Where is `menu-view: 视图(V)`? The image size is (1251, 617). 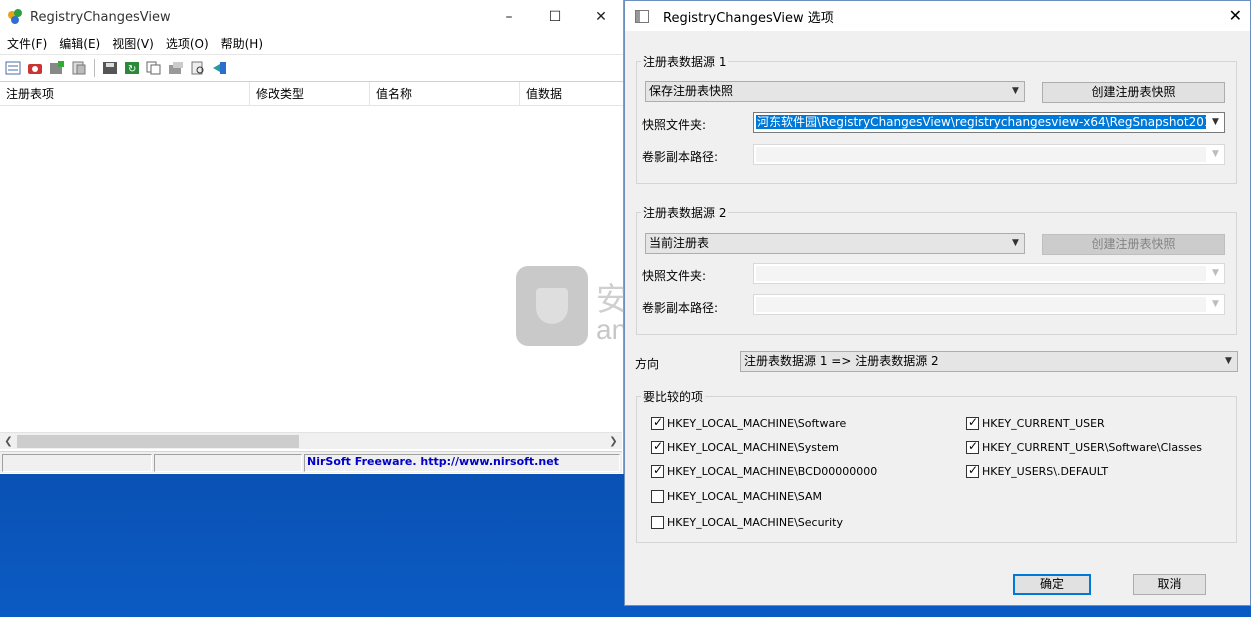 menu-view: 视图(V) is located at coordinates (134, 43).